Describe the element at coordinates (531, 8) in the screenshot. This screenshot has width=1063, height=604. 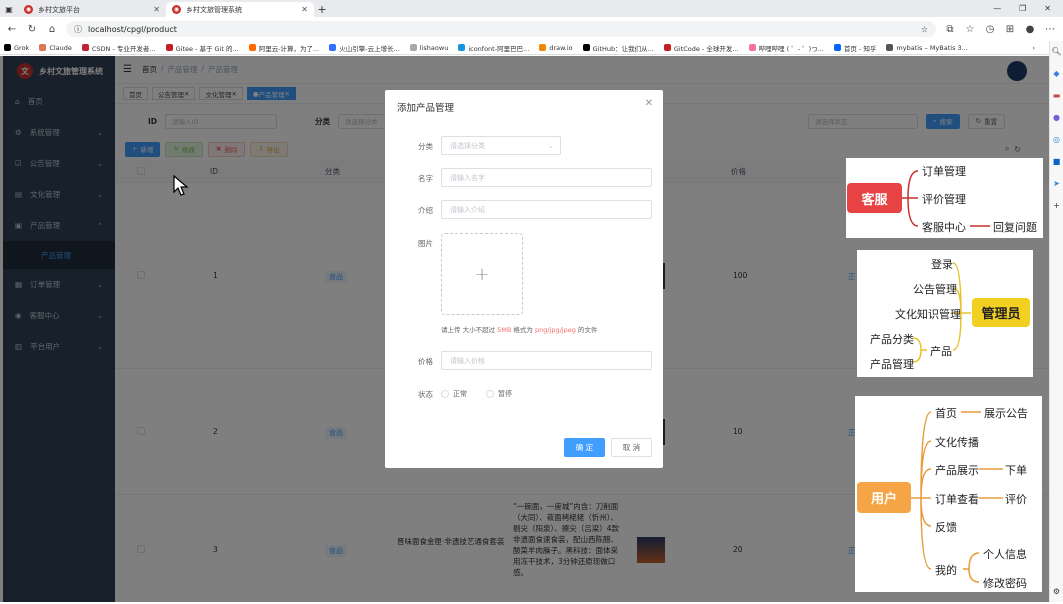
I see `browser-tab-bar: ▣ ◉ 乡村文旅平台 ✕ ◉ 乡村文旅管理系统 ✕ + — ❐ ✕` at that location.